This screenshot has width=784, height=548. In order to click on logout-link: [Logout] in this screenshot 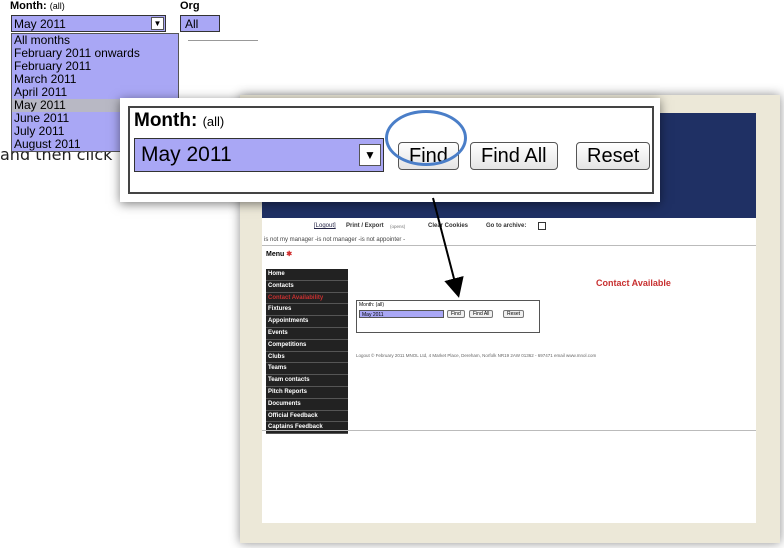, I will do `click(325, 226)`.